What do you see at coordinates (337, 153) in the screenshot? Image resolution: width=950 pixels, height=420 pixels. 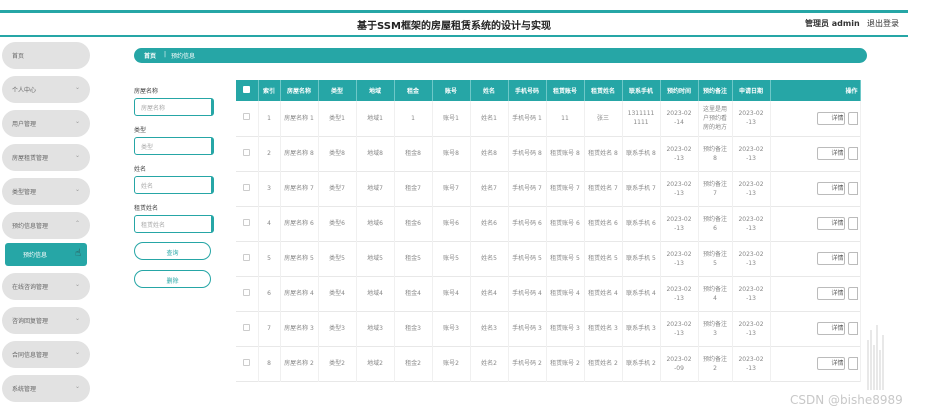 I see `table-cell: 类型8` at bounding box center [337, 153].